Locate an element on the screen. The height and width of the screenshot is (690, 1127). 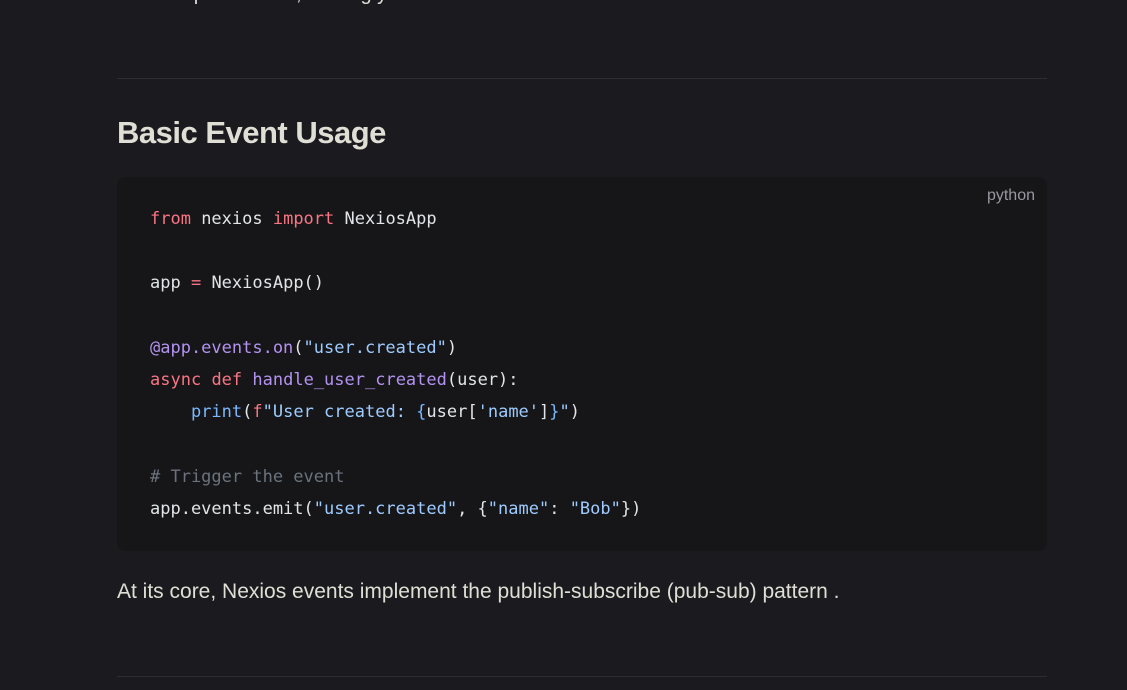
code-token: from is located at coordinates (170, 219).